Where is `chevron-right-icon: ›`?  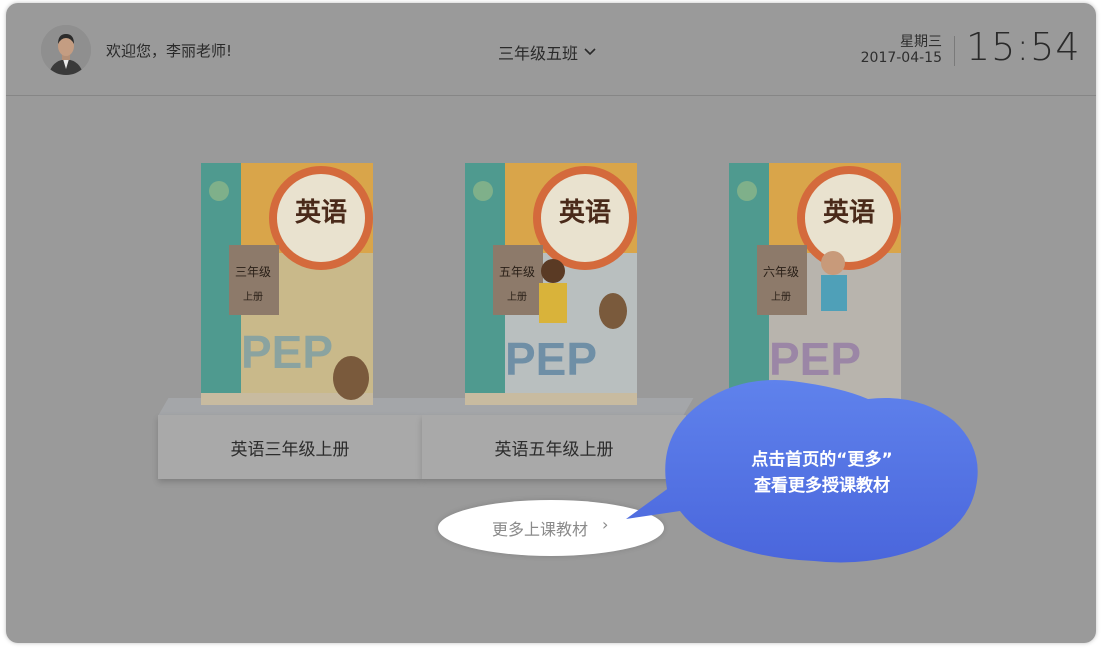
chevron-right-icon: › is located at coordinates (605, 524).